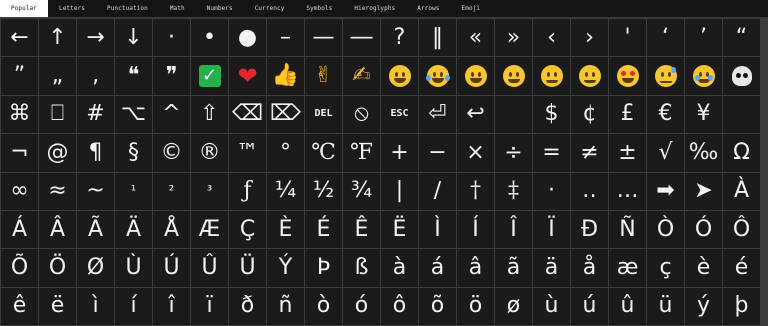 The width and height of the screenshot is (768, 326). What do you see at coordinates (428, 8) in the screenshot?
I see `tab-arrows: Arrows` at bounding box center [428, 8].